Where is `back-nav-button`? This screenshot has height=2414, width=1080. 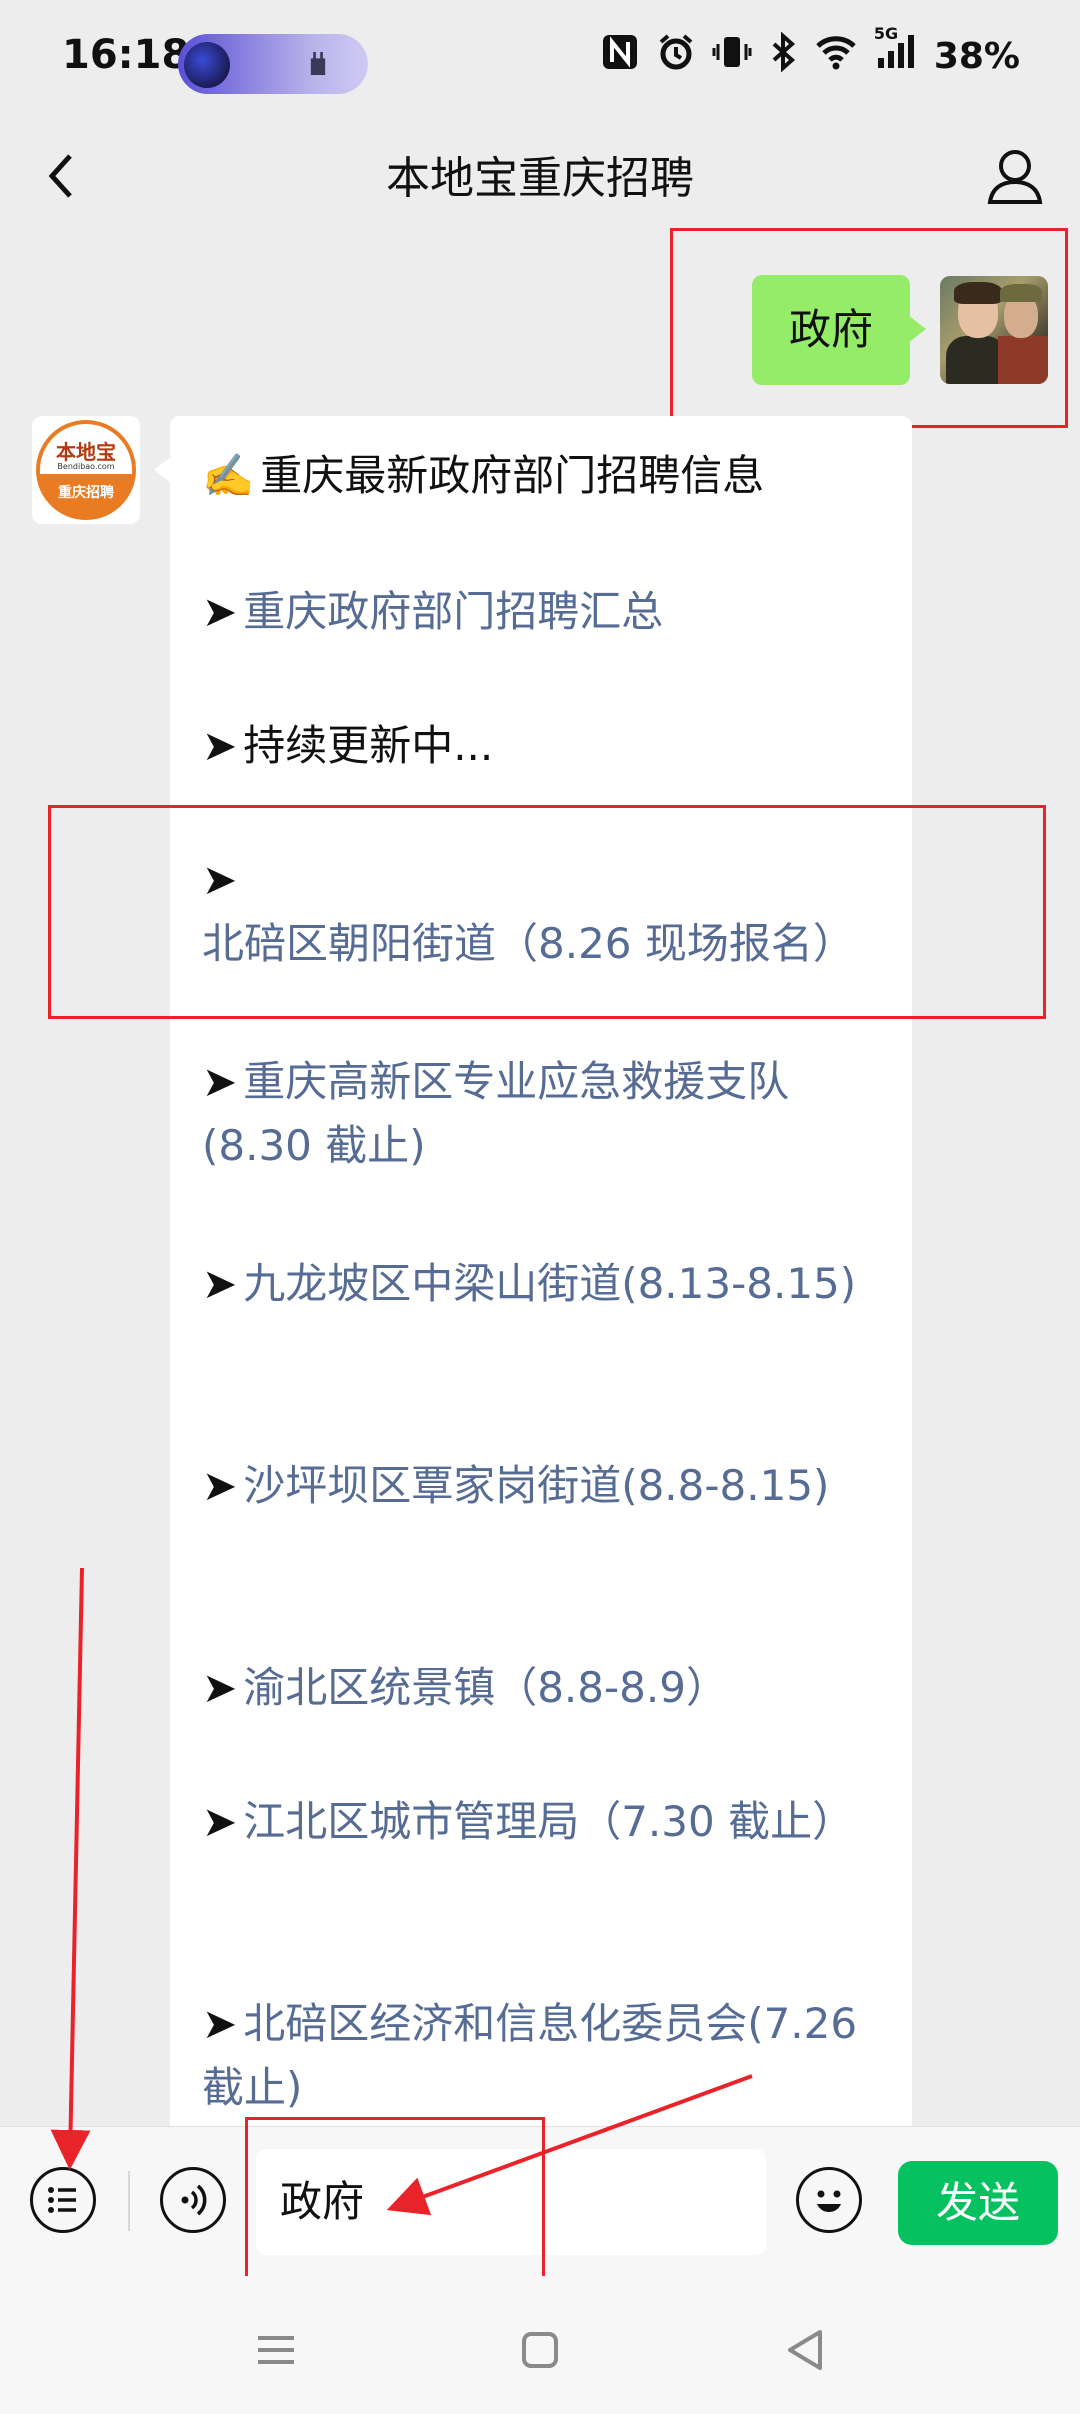
back-nav-button is located at coordinates (806, 2350).